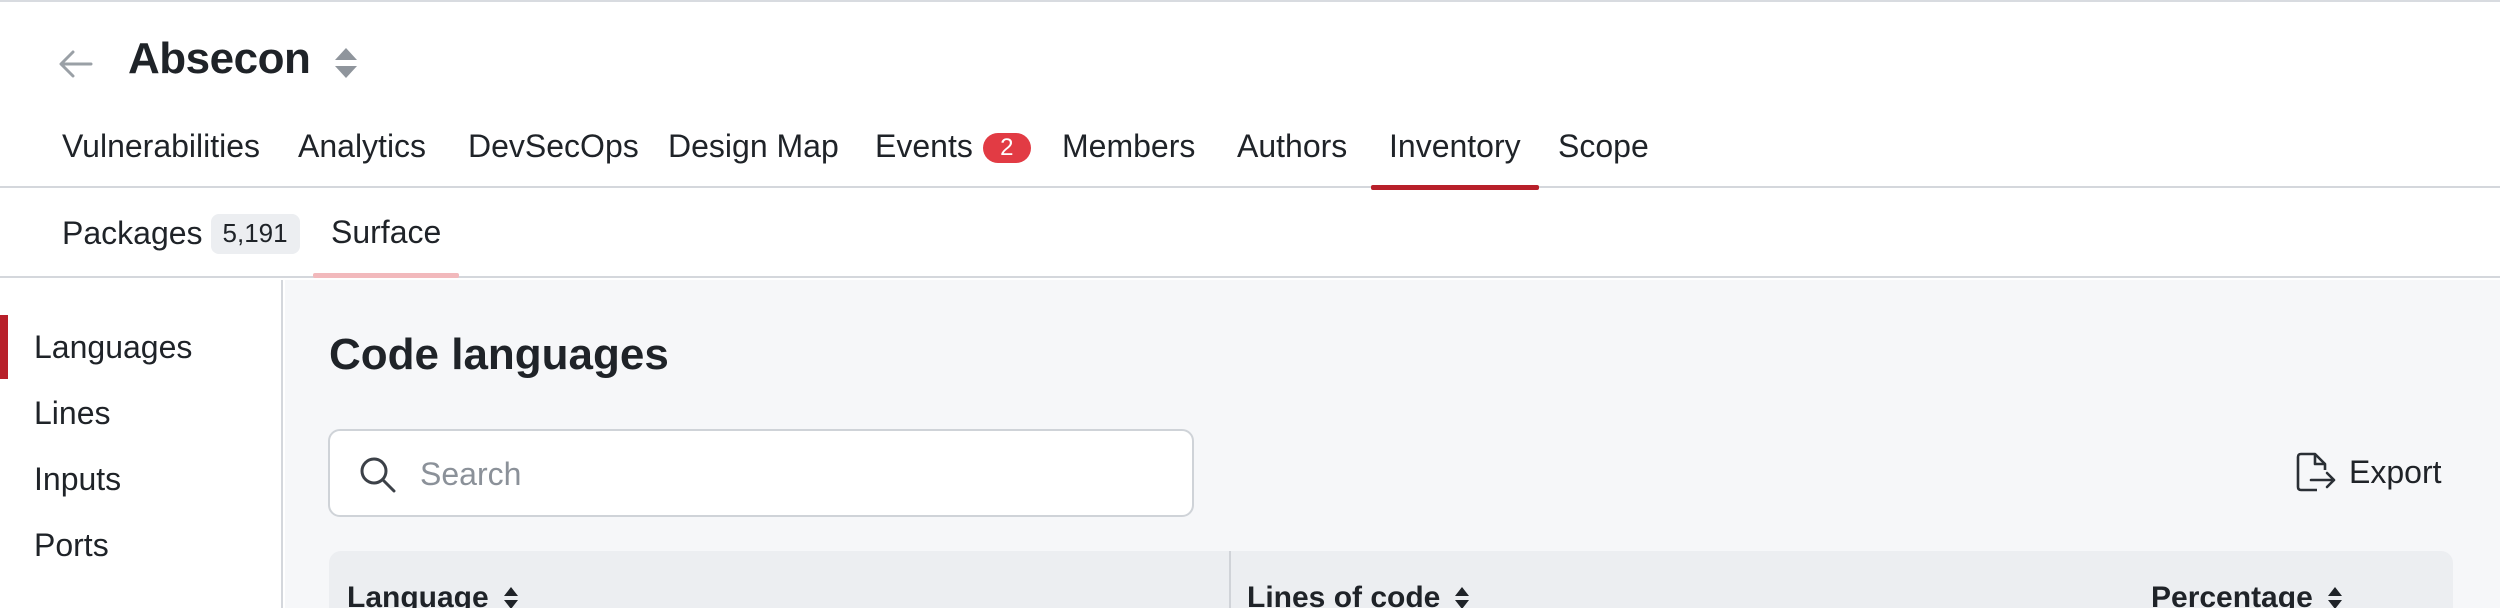  Describe the element at coordinates (72, 413) in the screenshot. I see `sidebar-item-label: Lines` at that location.